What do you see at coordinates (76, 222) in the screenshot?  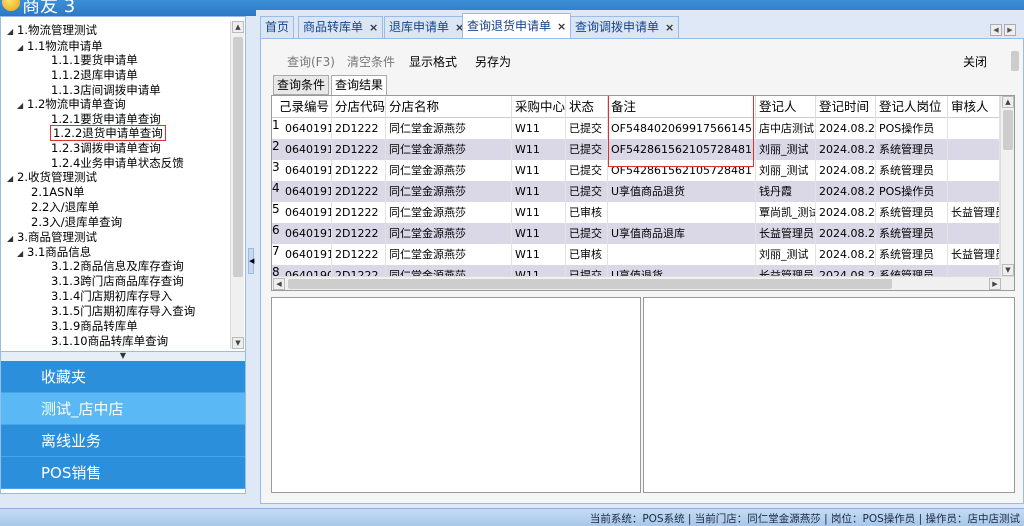 I see `tree-item: 2.3入/退库单查询` at bounding box center [76, 222].